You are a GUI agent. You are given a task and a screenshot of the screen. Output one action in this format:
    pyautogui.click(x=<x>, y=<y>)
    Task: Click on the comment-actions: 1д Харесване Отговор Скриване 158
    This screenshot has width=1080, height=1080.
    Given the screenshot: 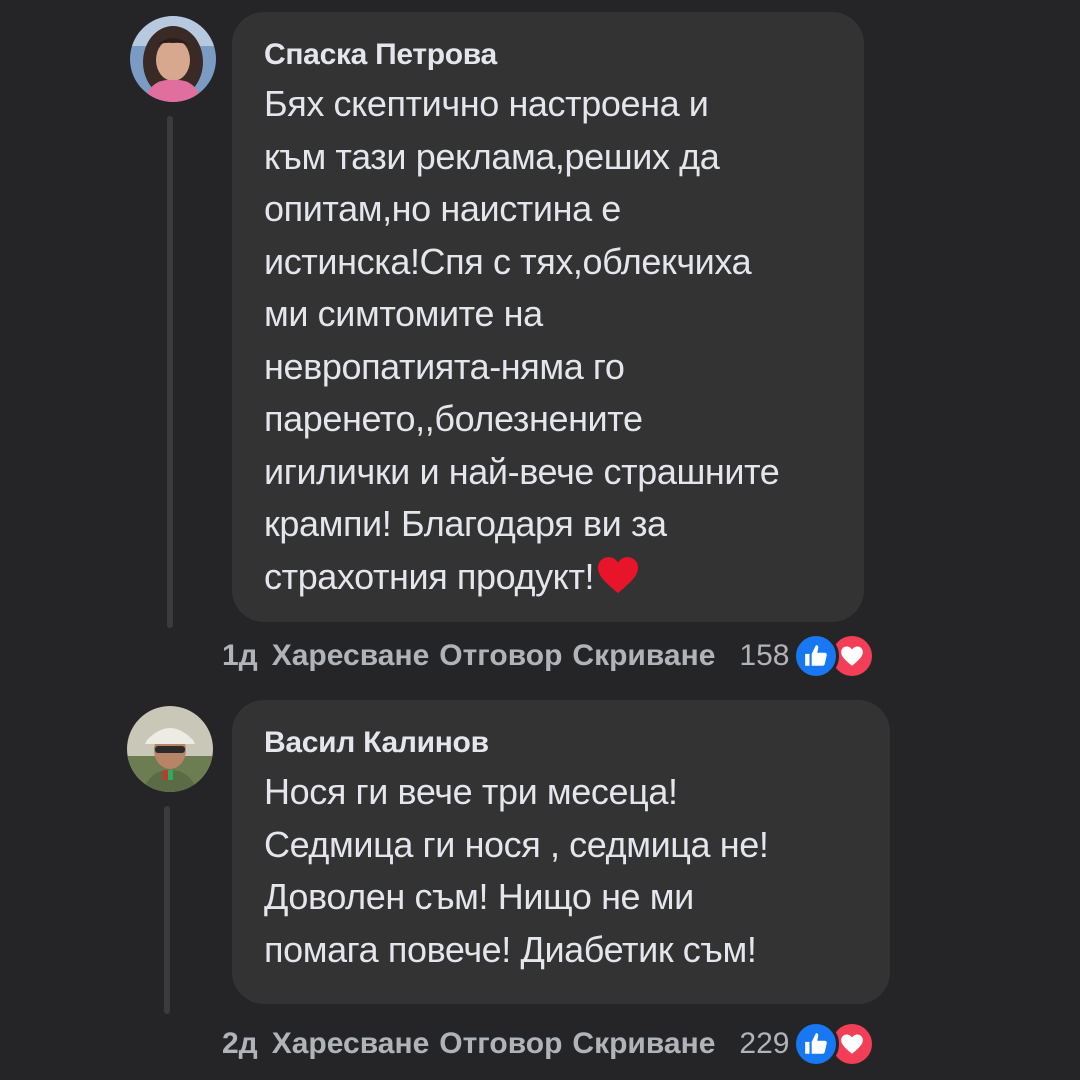 What is the action you would take?
    pyautogui.click(x=549, y=656)
    